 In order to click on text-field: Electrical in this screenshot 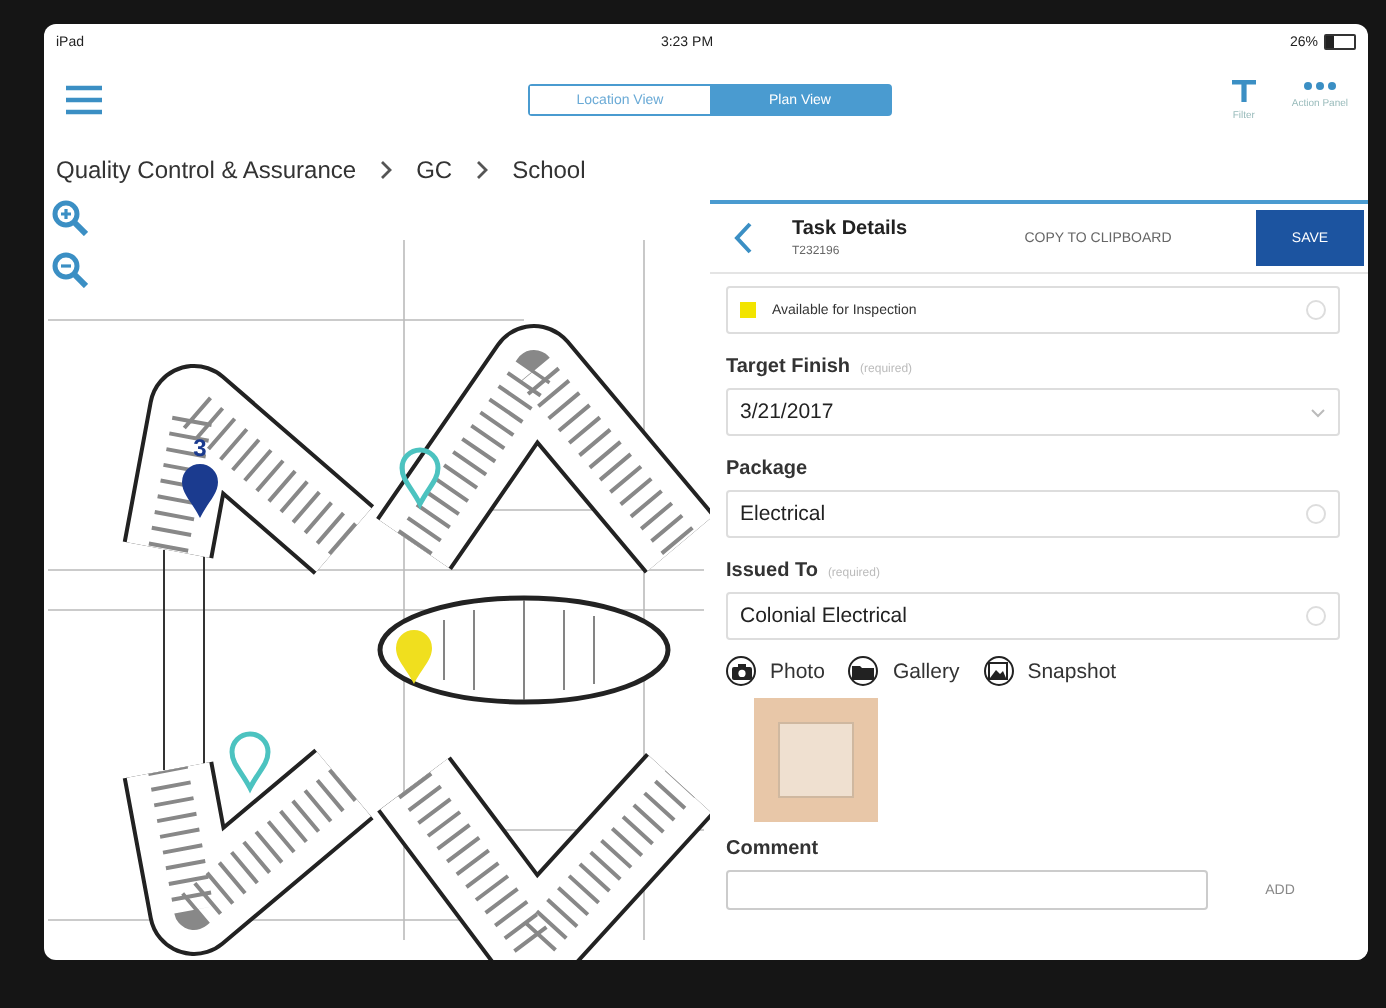, I will do `click(1033, 514)`.